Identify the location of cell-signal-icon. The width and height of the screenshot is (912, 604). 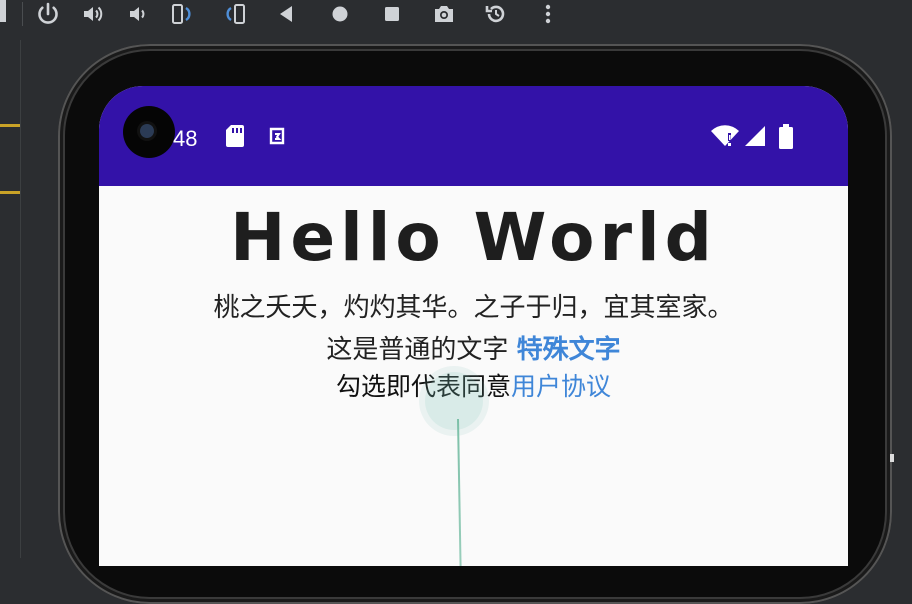
(755, 136).